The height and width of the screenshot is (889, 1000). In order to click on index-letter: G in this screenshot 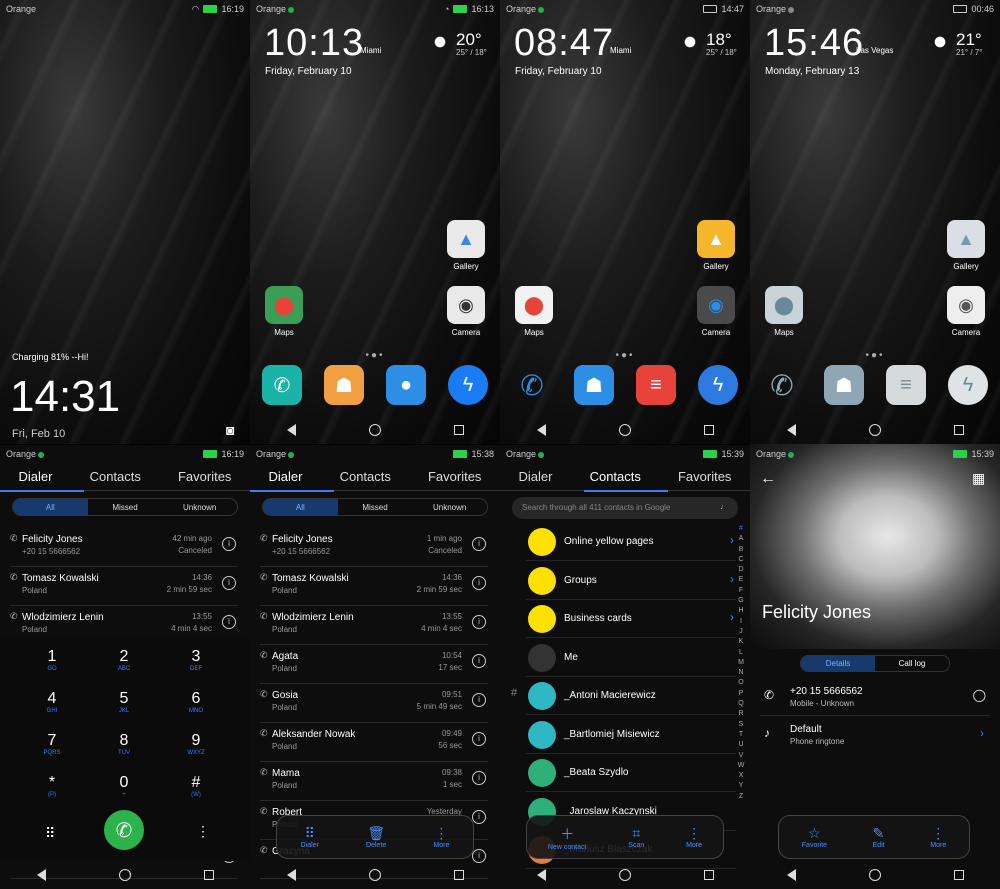, I will do `click(741, 601)`.